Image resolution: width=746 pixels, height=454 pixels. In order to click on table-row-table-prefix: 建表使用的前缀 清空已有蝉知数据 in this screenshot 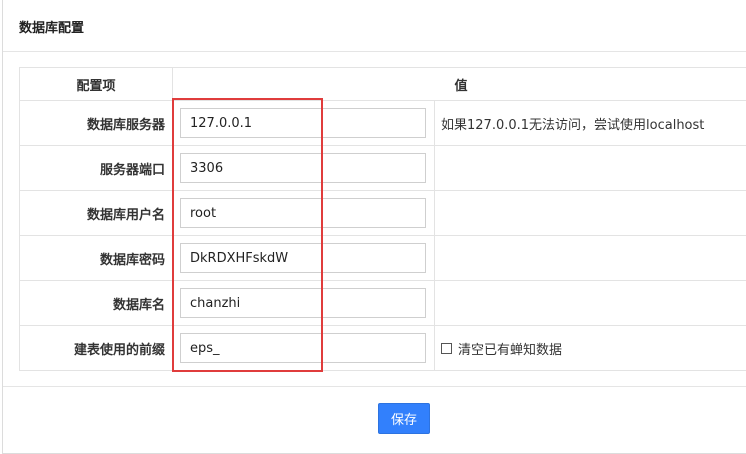, I will do `click(382, 348)`.